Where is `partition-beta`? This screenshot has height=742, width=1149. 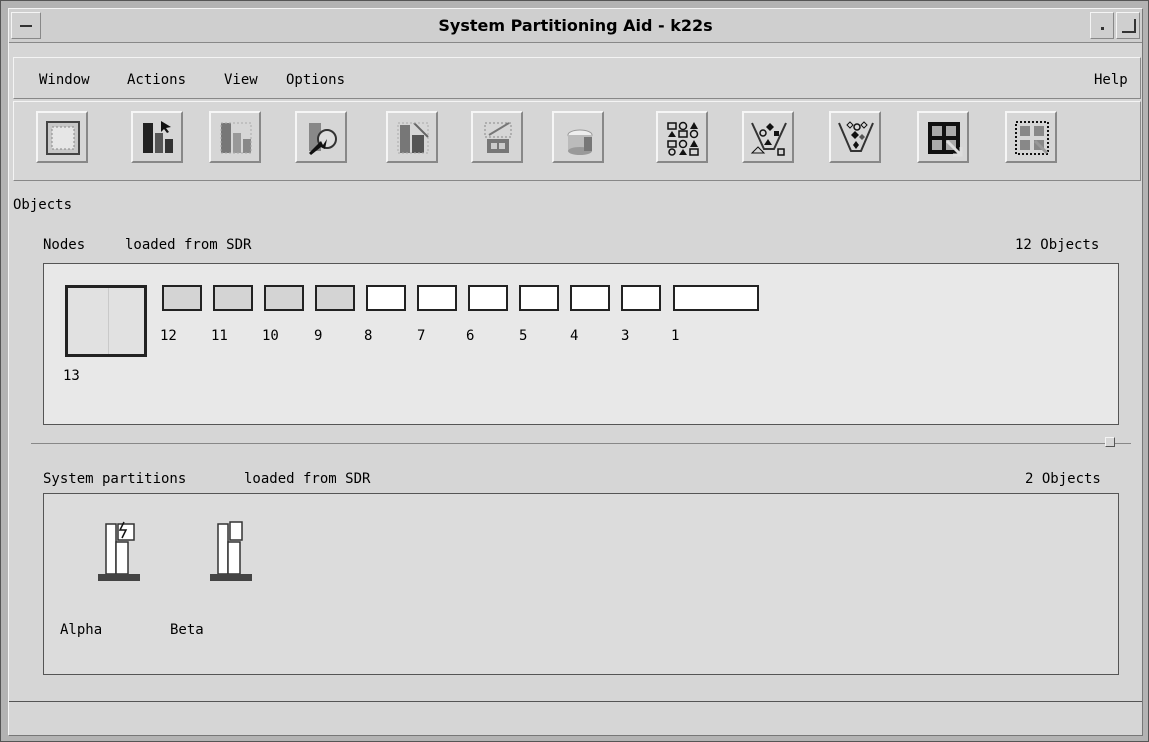
partition-beta is located at coordinates (232, 553).